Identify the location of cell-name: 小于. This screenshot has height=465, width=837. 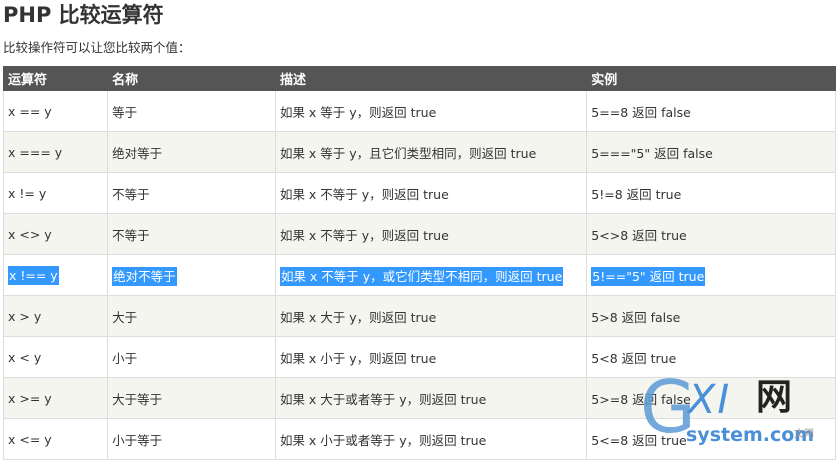
(191, 357).